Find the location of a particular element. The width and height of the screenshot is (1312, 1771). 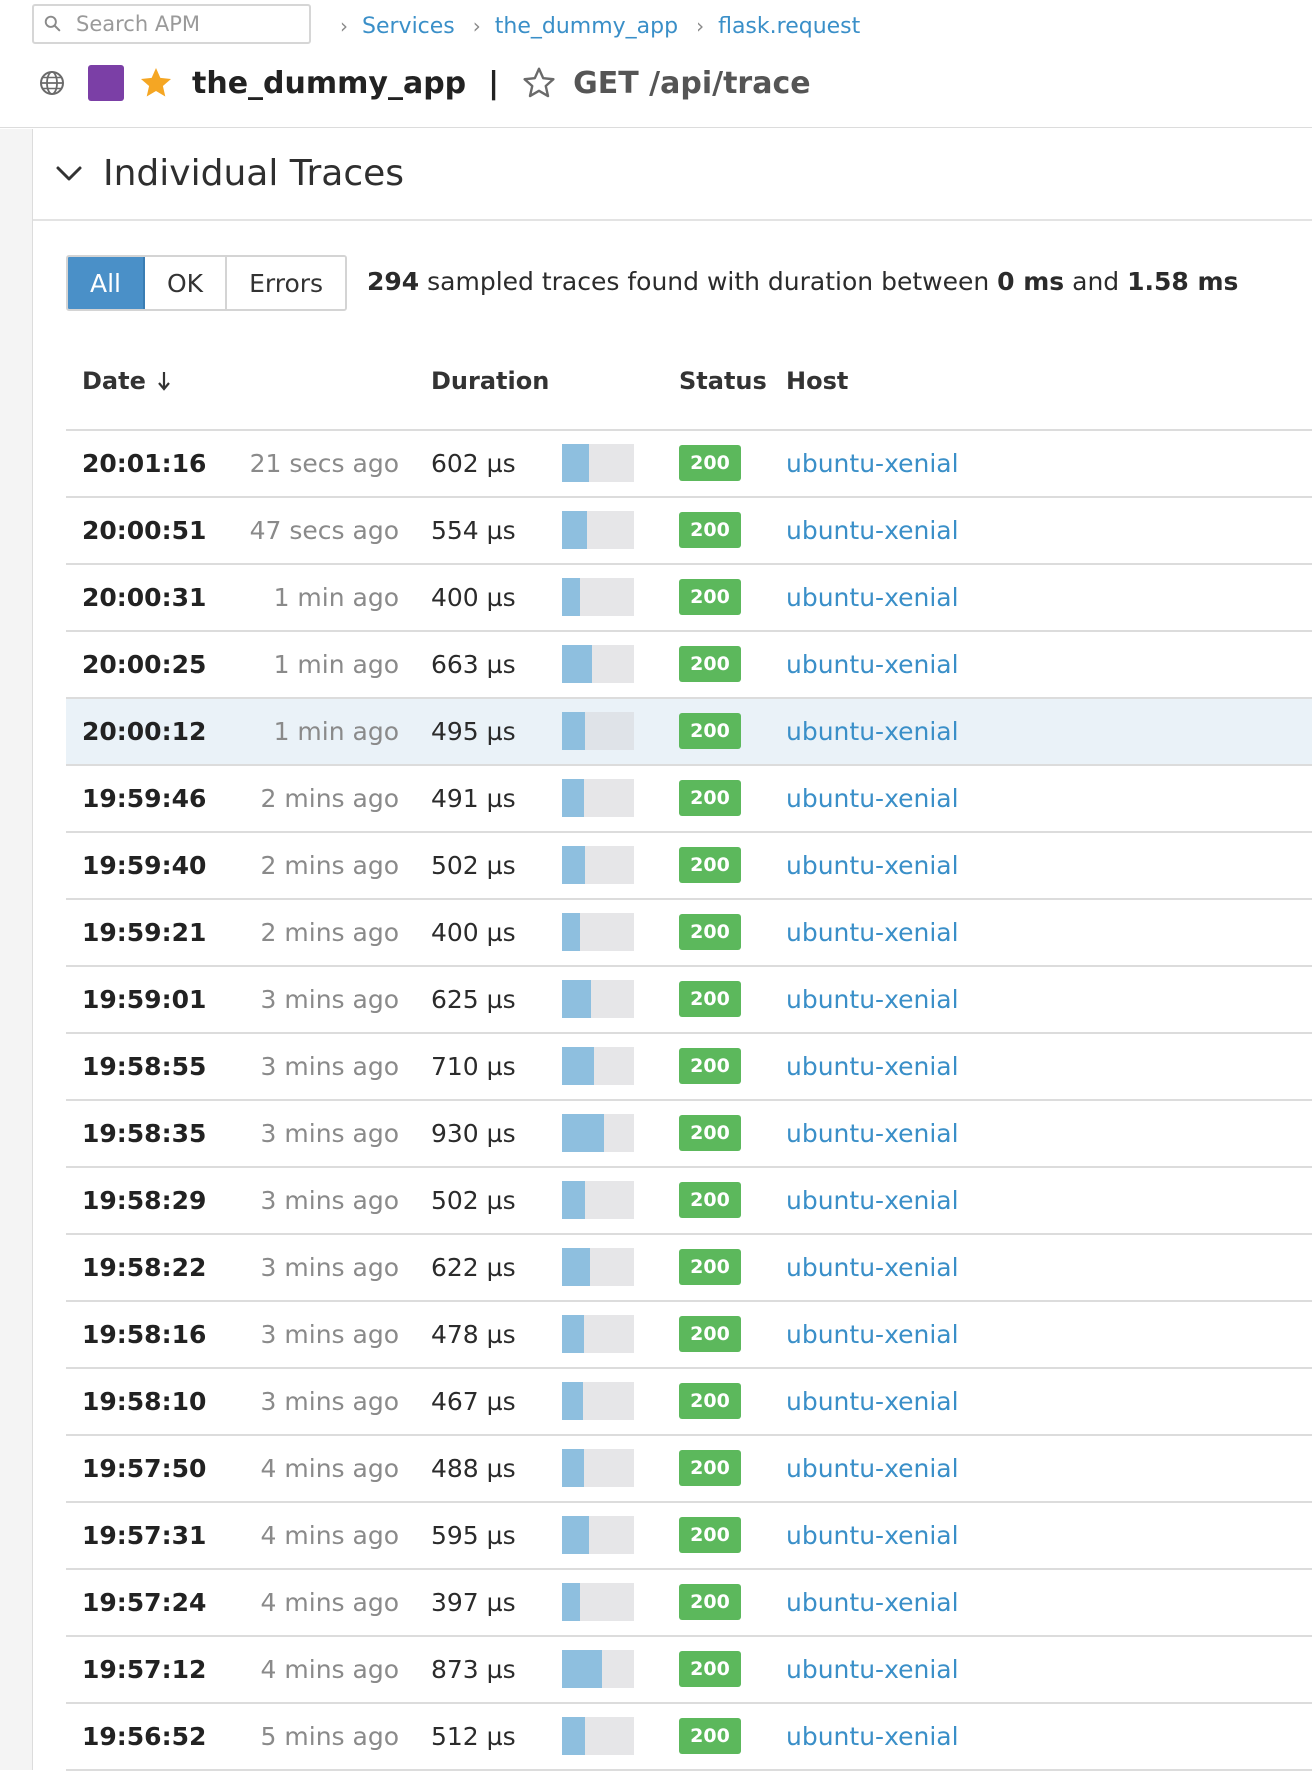

table-row: 19:59:40 2 mins ago 502 µs 200 ubuntu-xenial is located at coordinates (689, 866).